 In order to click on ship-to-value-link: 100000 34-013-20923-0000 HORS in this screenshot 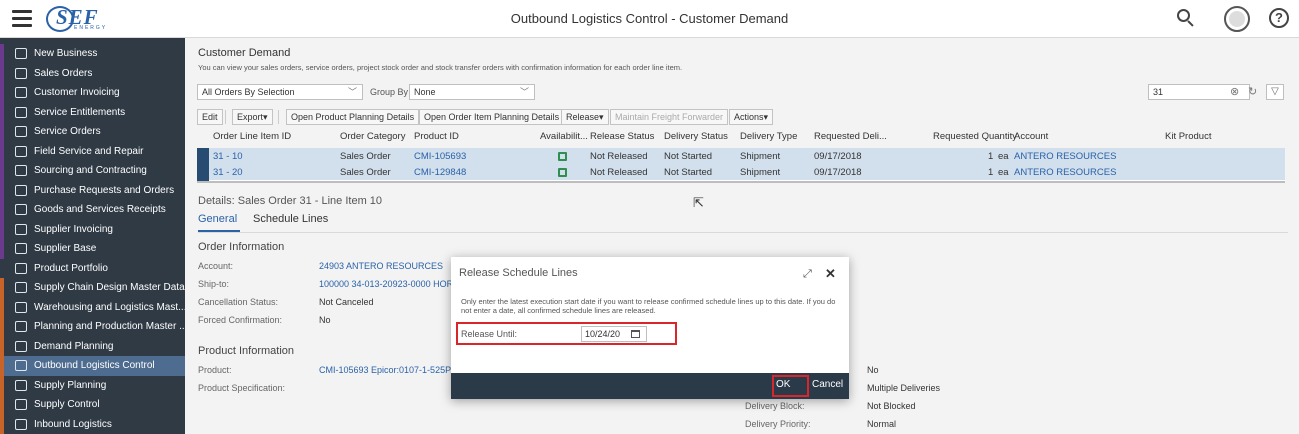, I will do `click(389, 284)`.